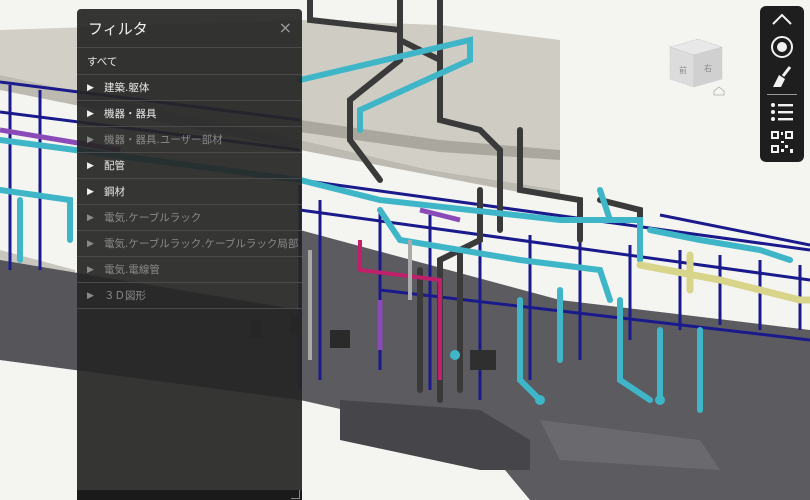 This screenshot has width=810, height=500. I want to click on filter-panel-footer, so click(189, 495).